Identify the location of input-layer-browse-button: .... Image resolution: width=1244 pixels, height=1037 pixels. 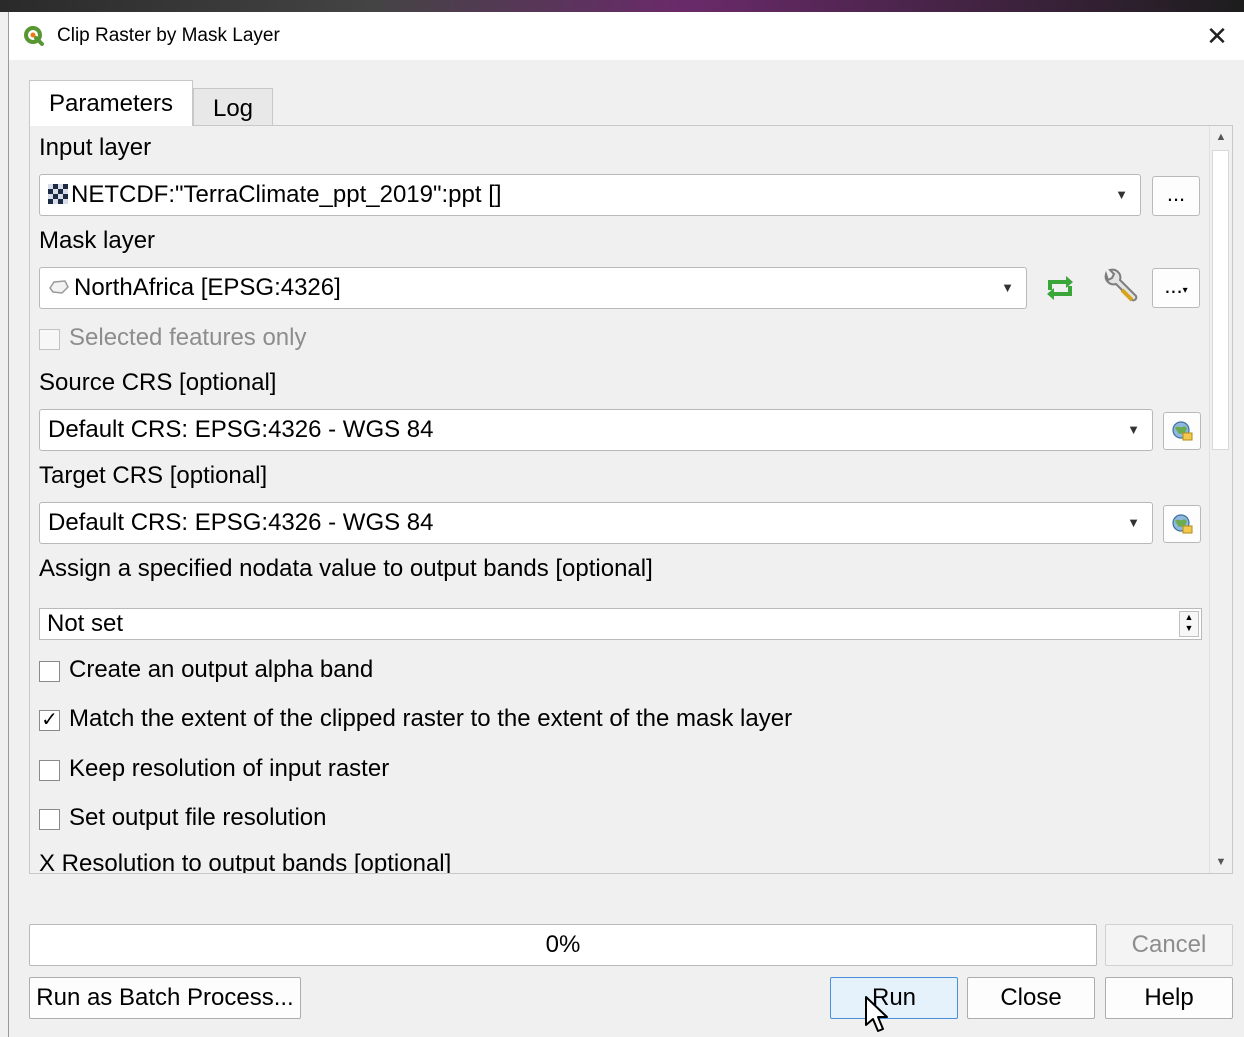
(1176, 196).